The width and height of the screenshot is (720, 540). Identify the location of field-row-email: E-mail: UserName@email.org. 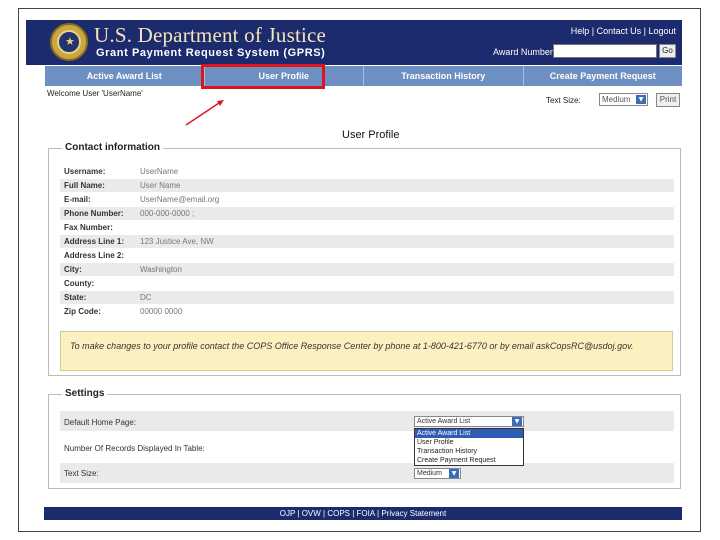
(367, 199).